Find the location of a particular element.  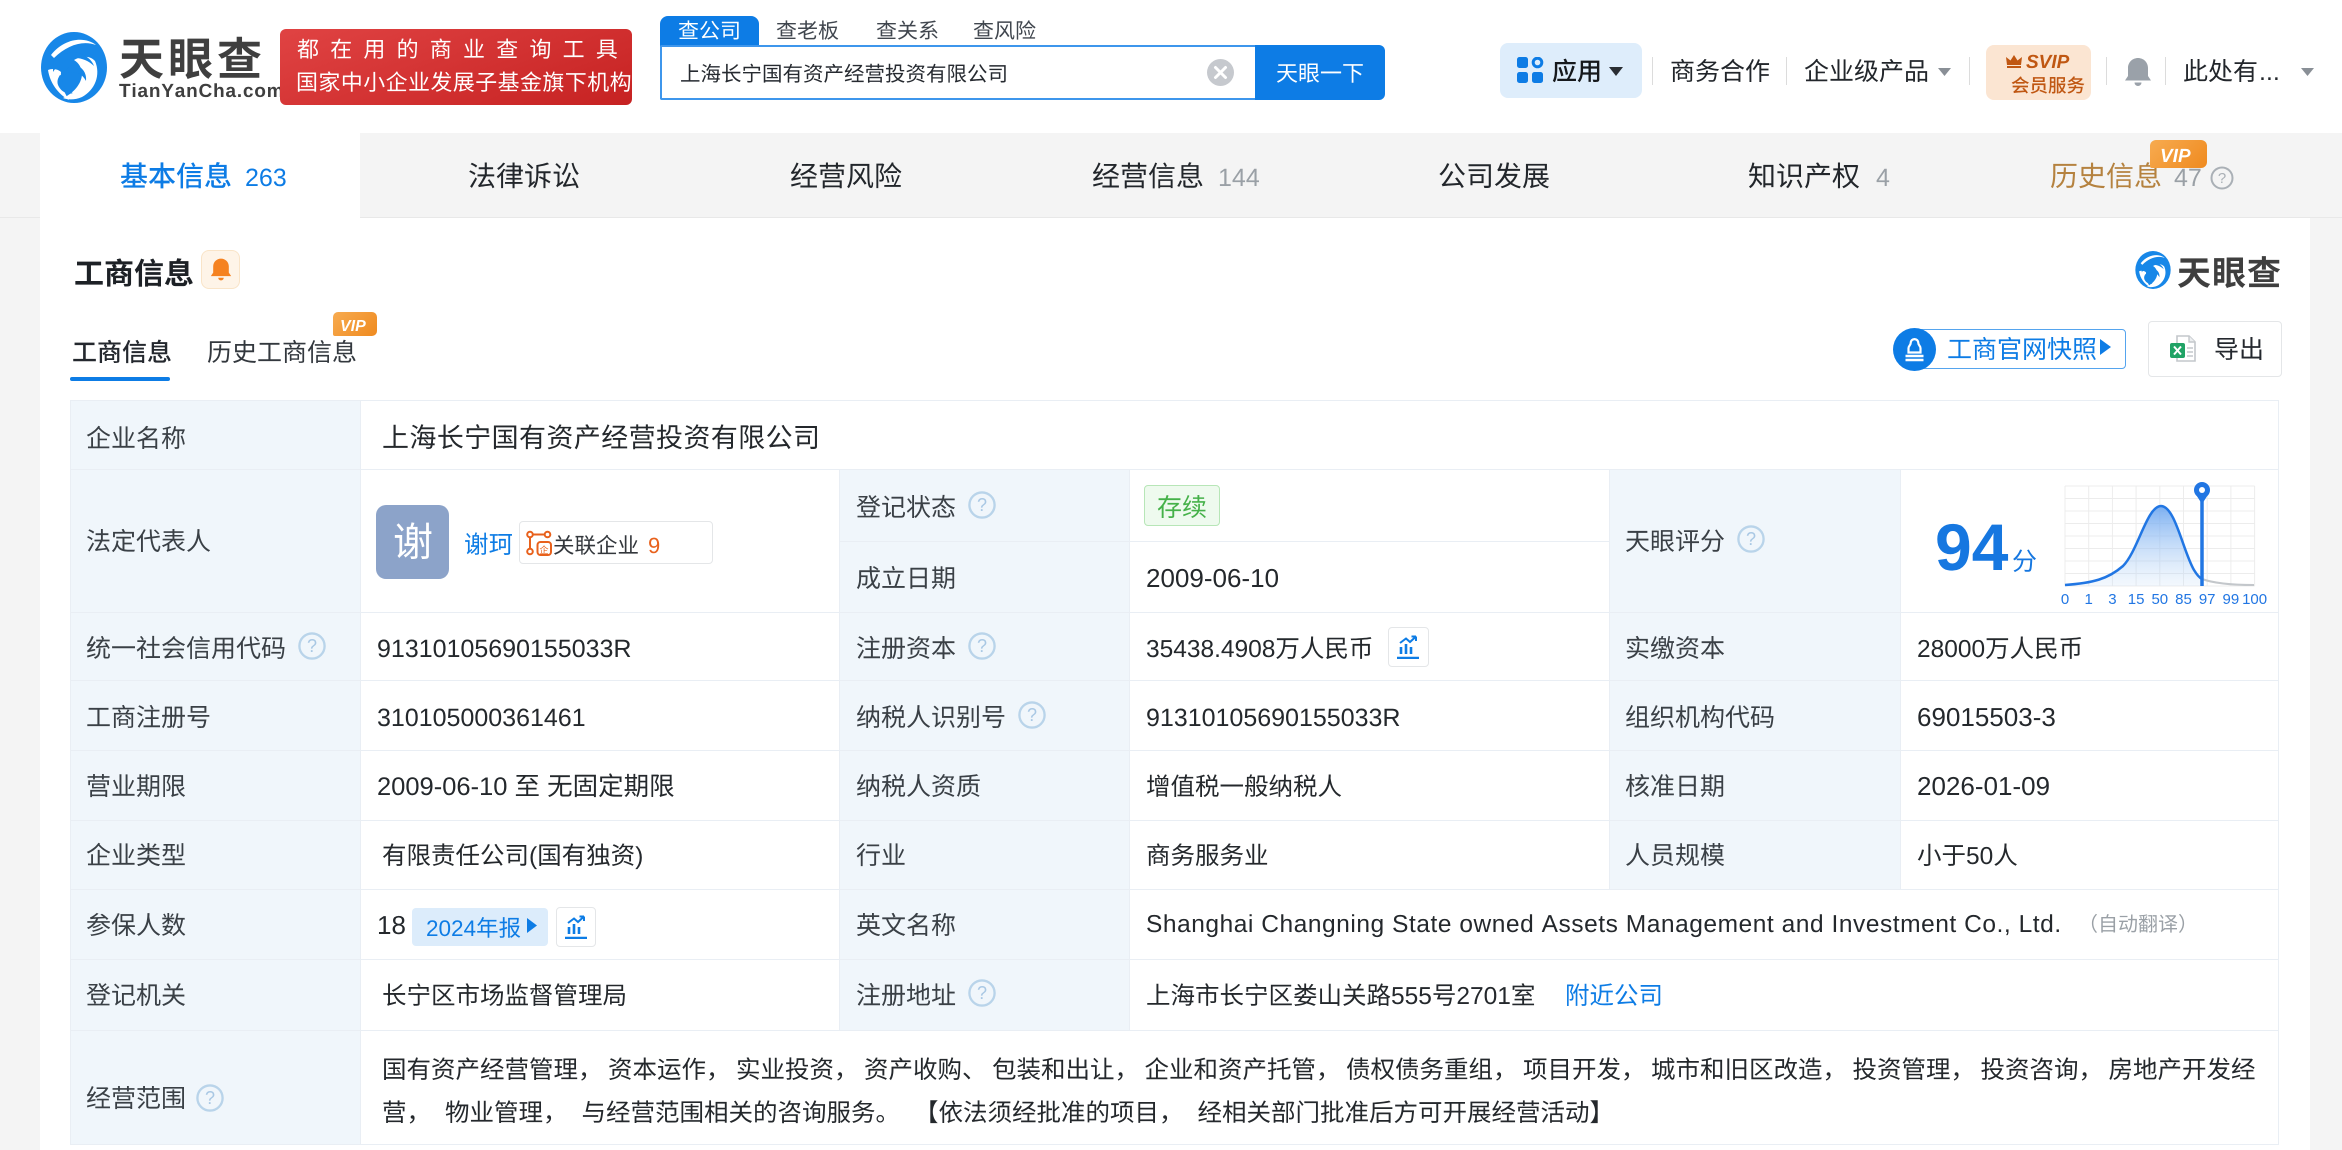

svg-text: 100 is located at coordinates (2254, 599).